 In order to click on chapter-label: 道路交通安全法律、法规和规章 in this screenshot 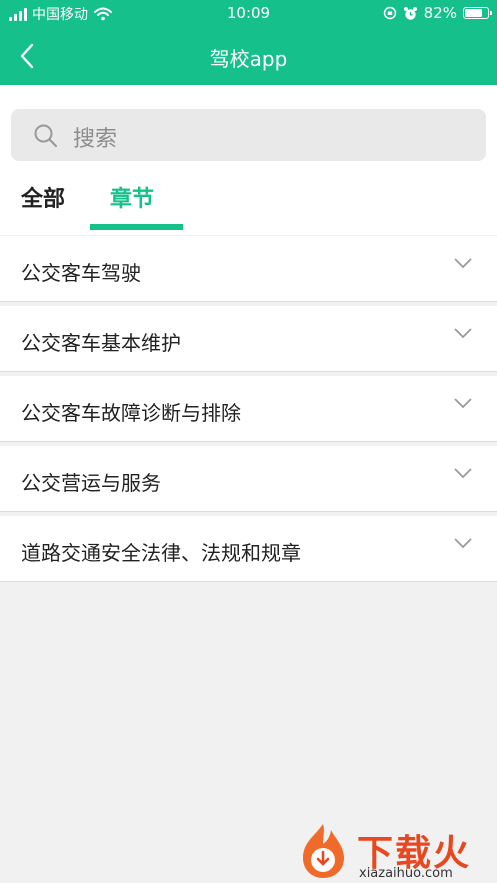, I will do `click(161, 553)`.